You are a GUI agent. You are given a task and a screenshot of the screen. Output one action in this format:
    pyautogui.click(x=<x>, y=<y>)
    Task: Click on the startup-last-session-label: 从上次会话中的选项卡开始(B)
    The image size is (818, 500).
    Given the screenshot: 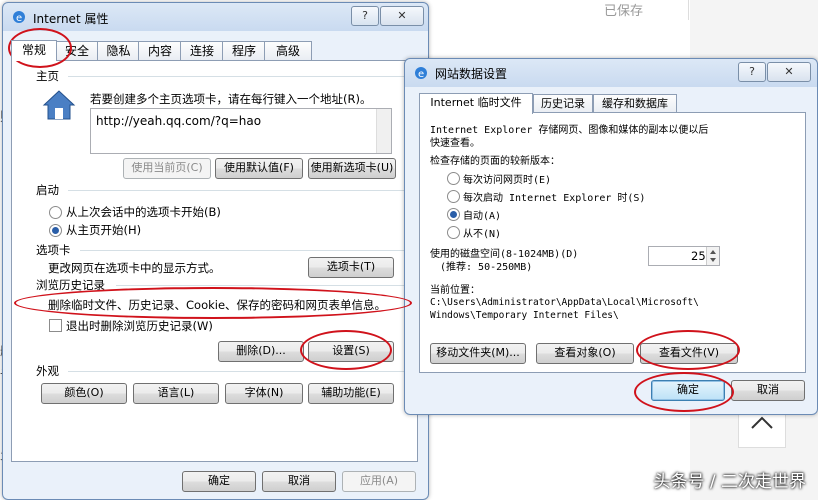 What is the action you would take?
    pyautogui.click(x=143, y=212)
    